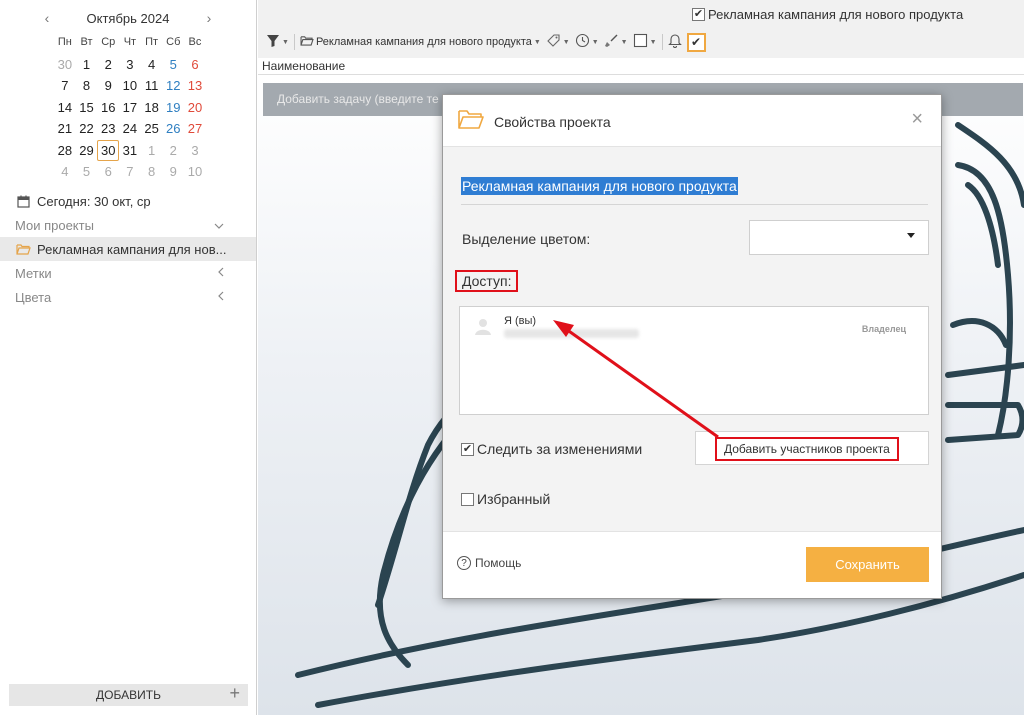 This screenshot has height=715, width=1024. I want to click on favorite-checkbox: Избранный, so click(505, 499).